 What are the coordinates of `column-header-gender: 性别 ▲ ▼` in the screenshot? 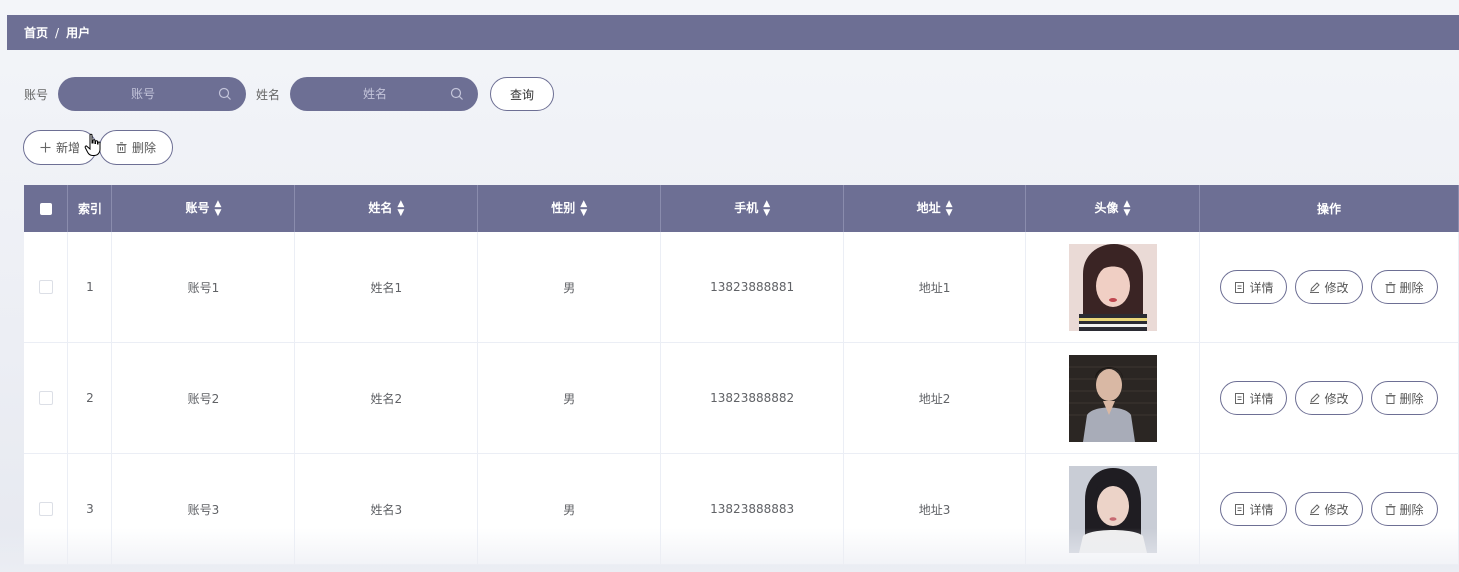 It's located at (569, 208).